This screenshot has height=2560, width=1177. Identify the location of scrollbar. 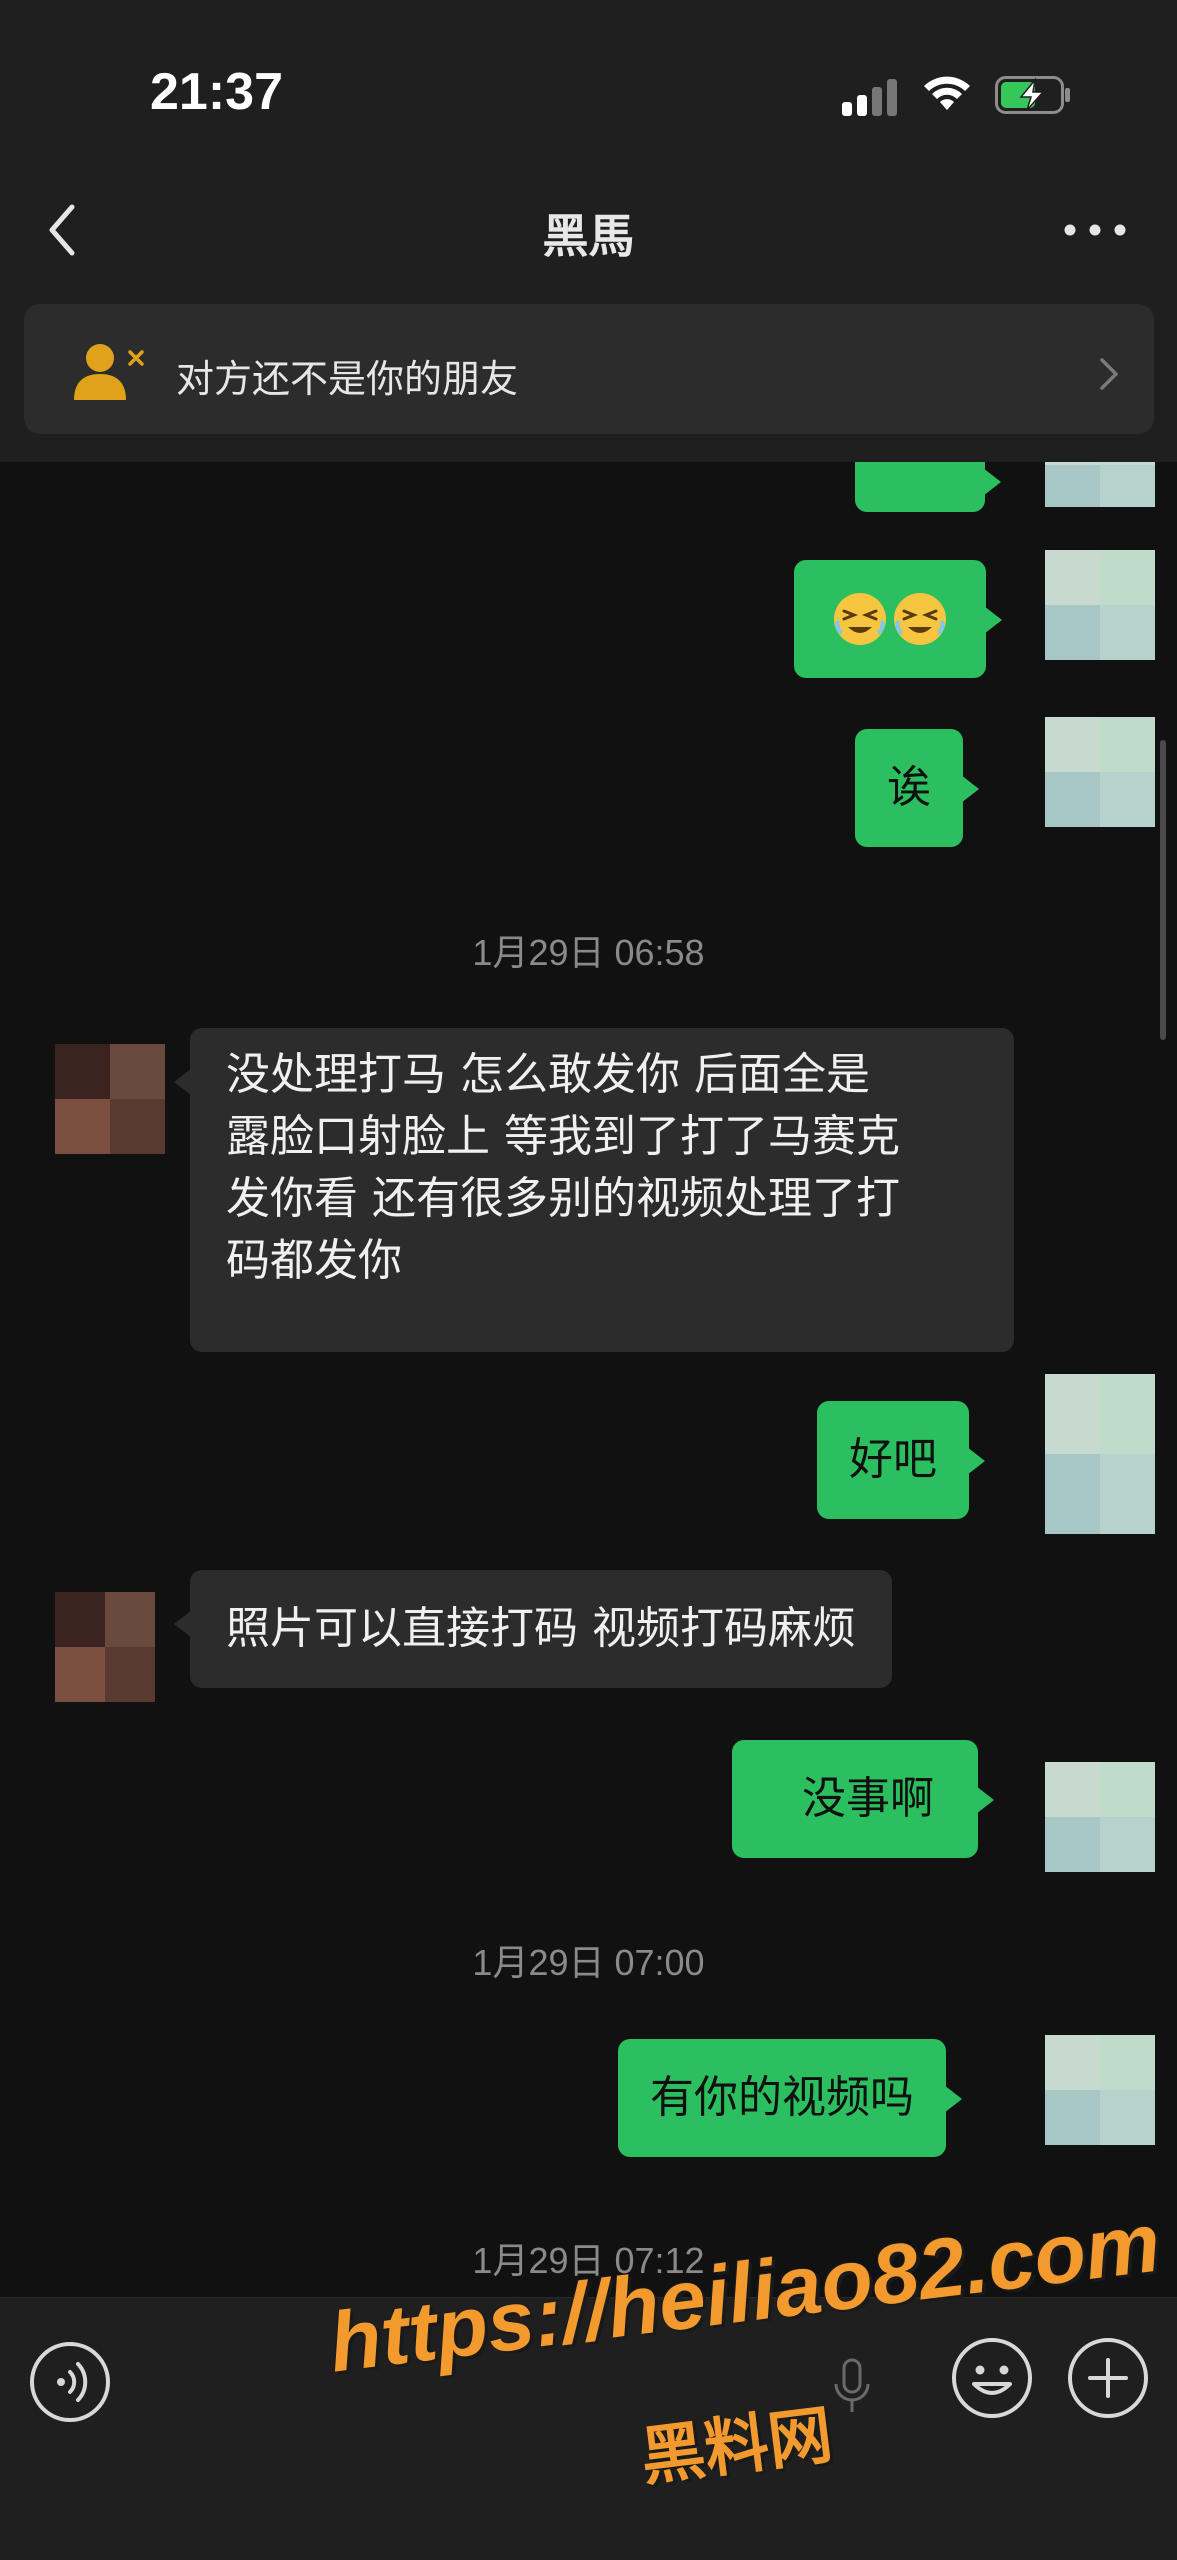
(1163, 890).